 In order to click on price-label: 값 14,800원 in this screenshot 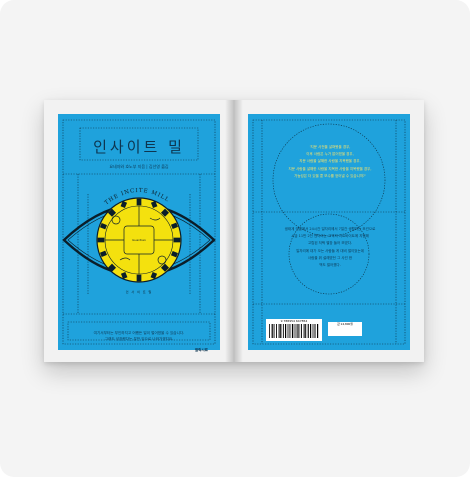, I will do `click(345, 329)`.